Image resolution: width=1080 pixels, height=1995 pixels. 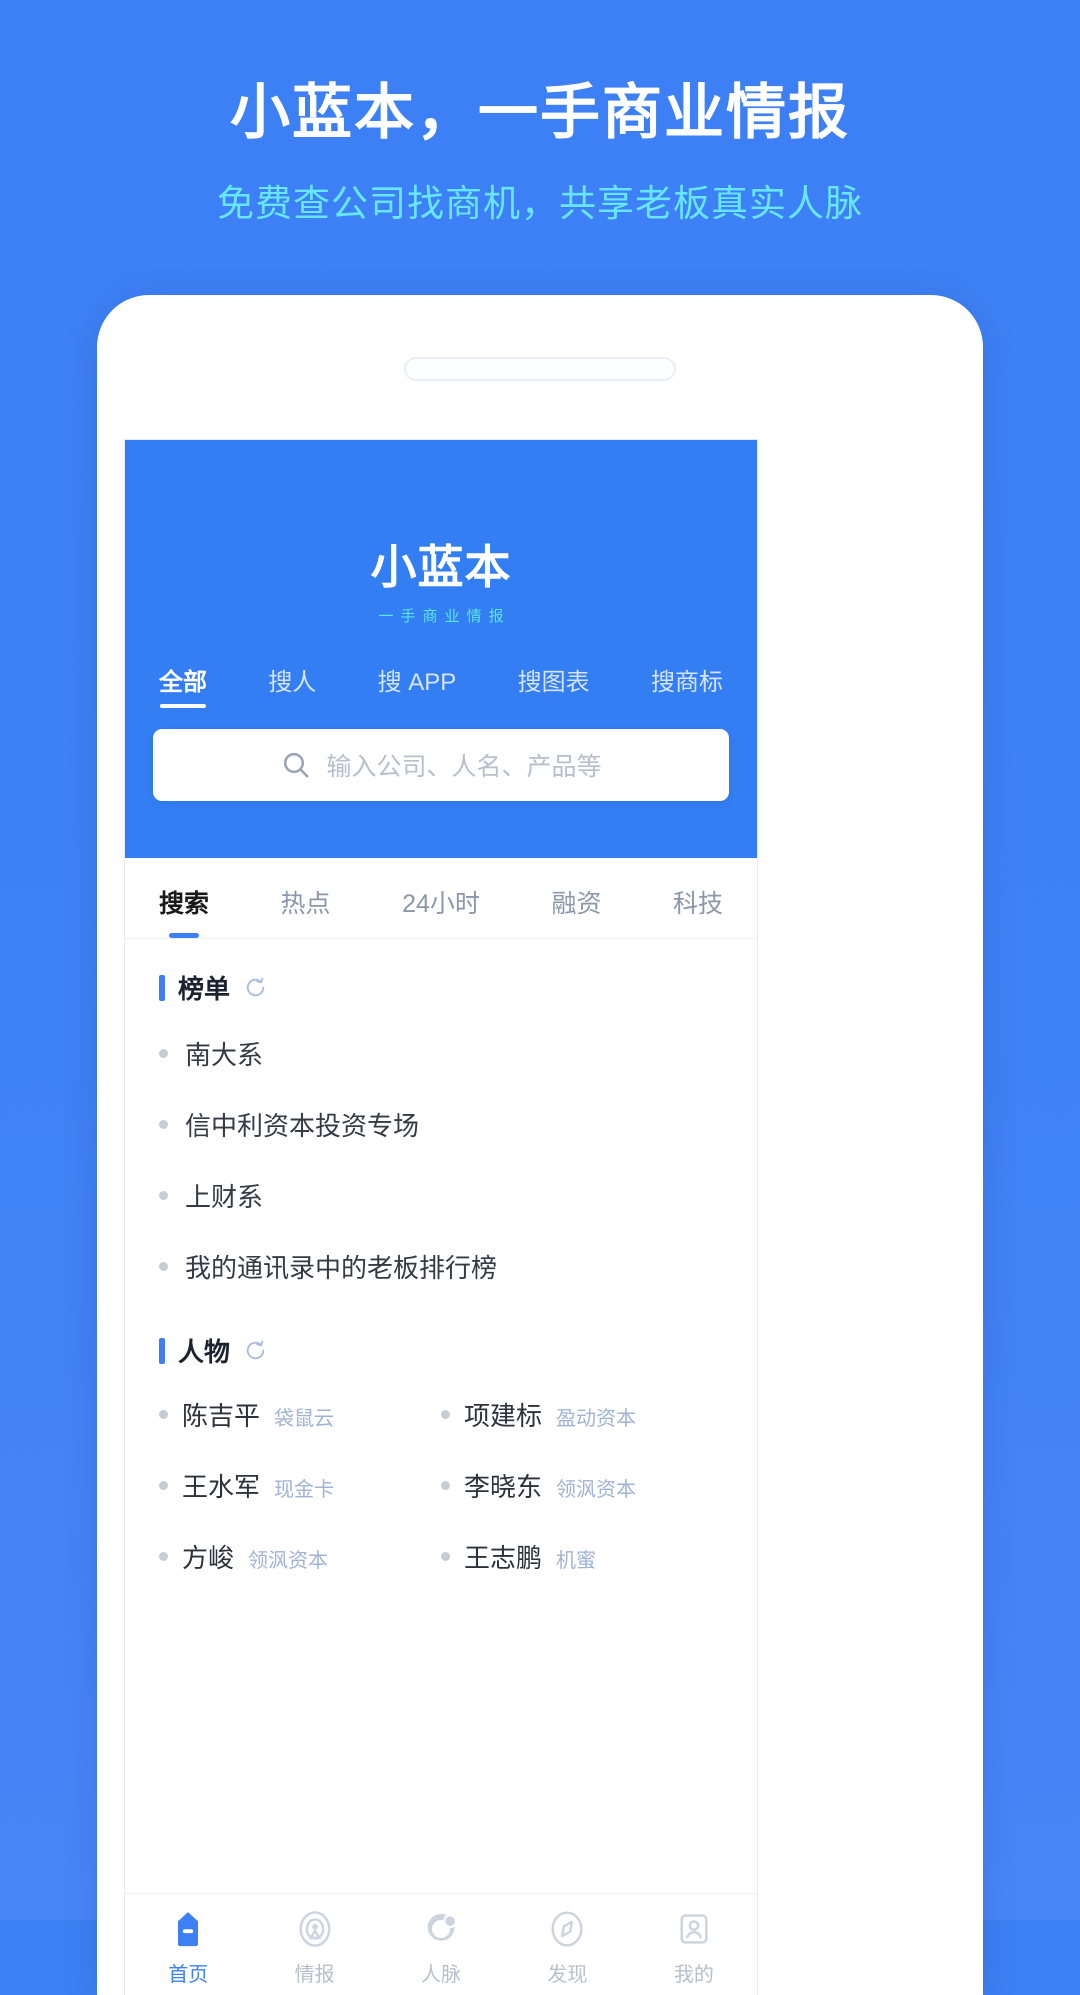 I want to click on person-org: 现金卡, so click(x=304, y=1490).